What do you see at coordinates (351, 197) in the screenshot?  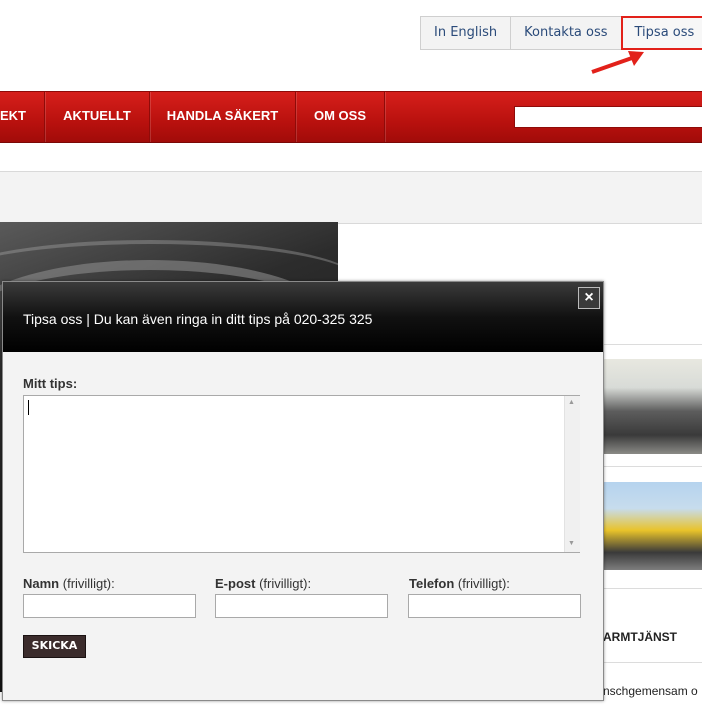 I see `breadcrumb-strip` at bounding box center [351, 197].